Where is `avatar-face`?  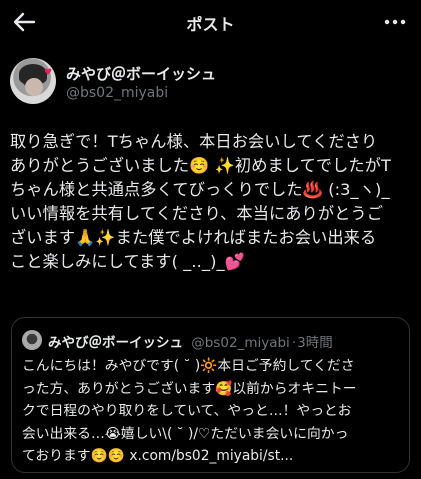
avatar-face is located at coordinates (34, 87).